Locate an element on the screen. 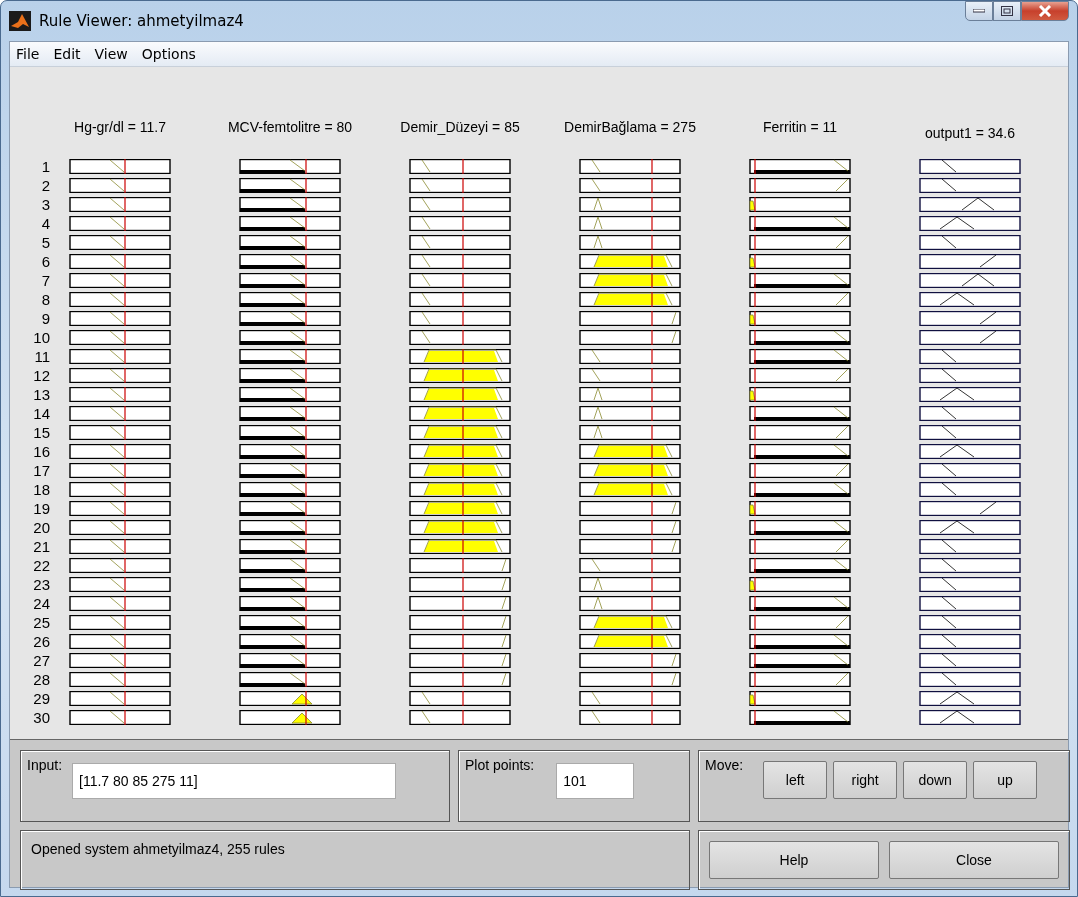 Image resolution: width=1078 pixels, height=897 pixels. minimize-button is located at coordinates (979, 11).